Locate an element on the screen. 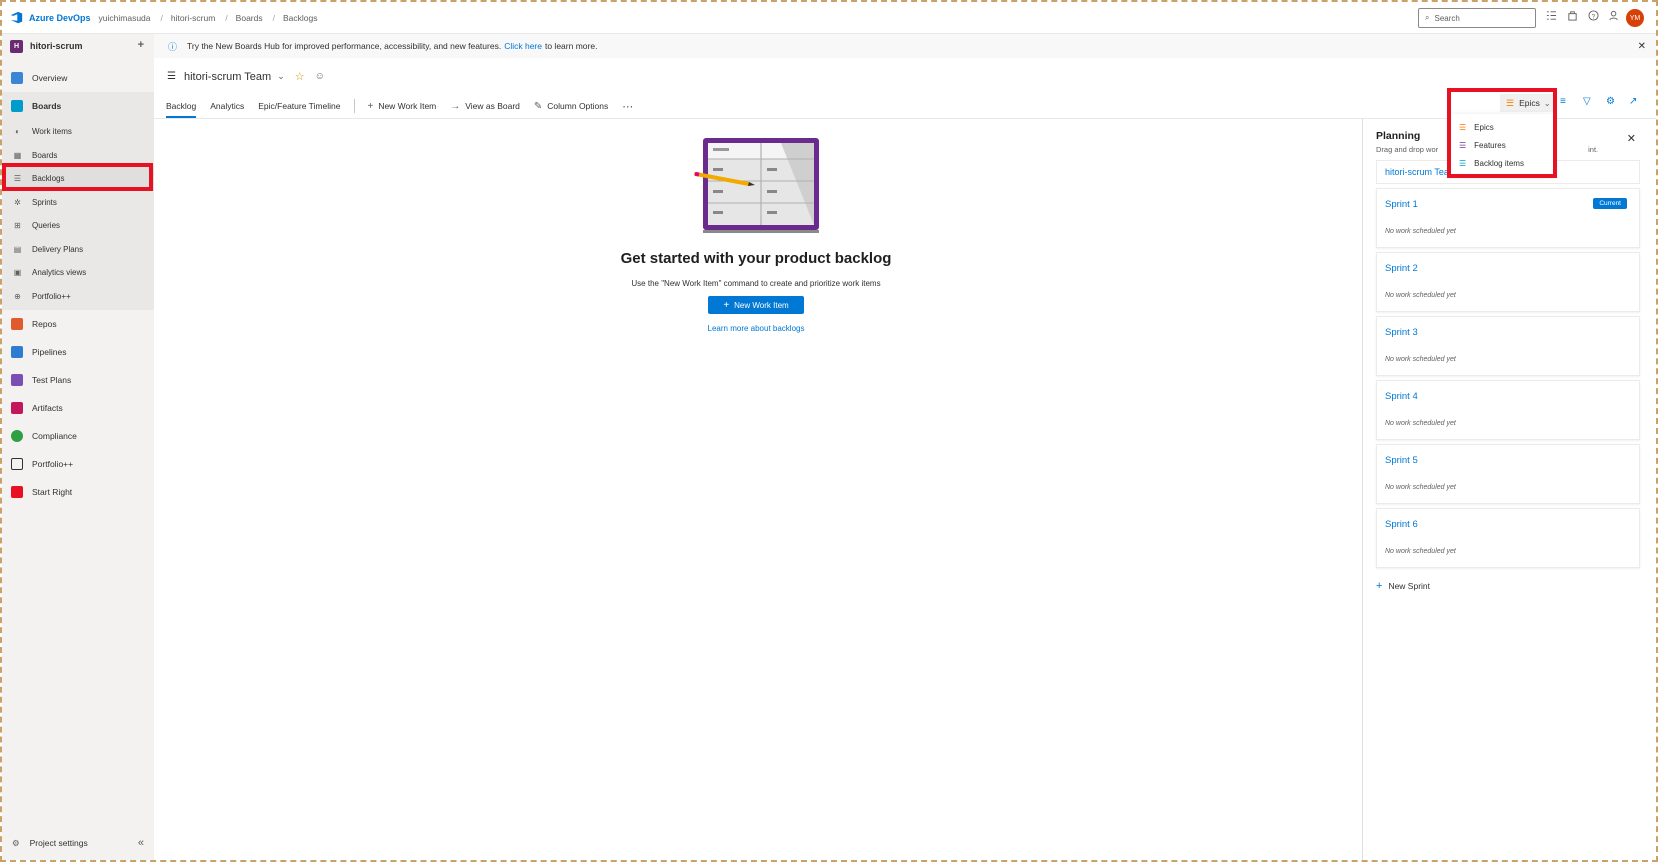 The width and height of the screenshot is (1658, 862). dropdown-item-features: ☰ Features is located at coordinates (1502, 145).